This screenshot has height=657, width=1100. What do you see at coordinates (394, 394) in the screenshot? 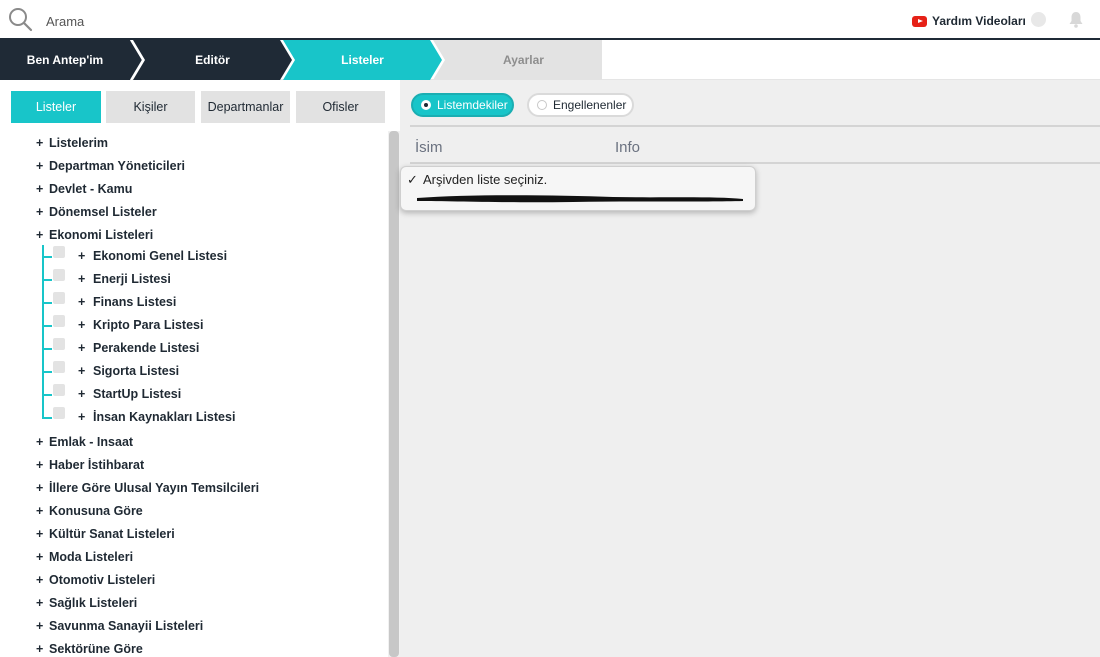
I see `tree-scrollbar-thumb` at bounding box center [394, 394].